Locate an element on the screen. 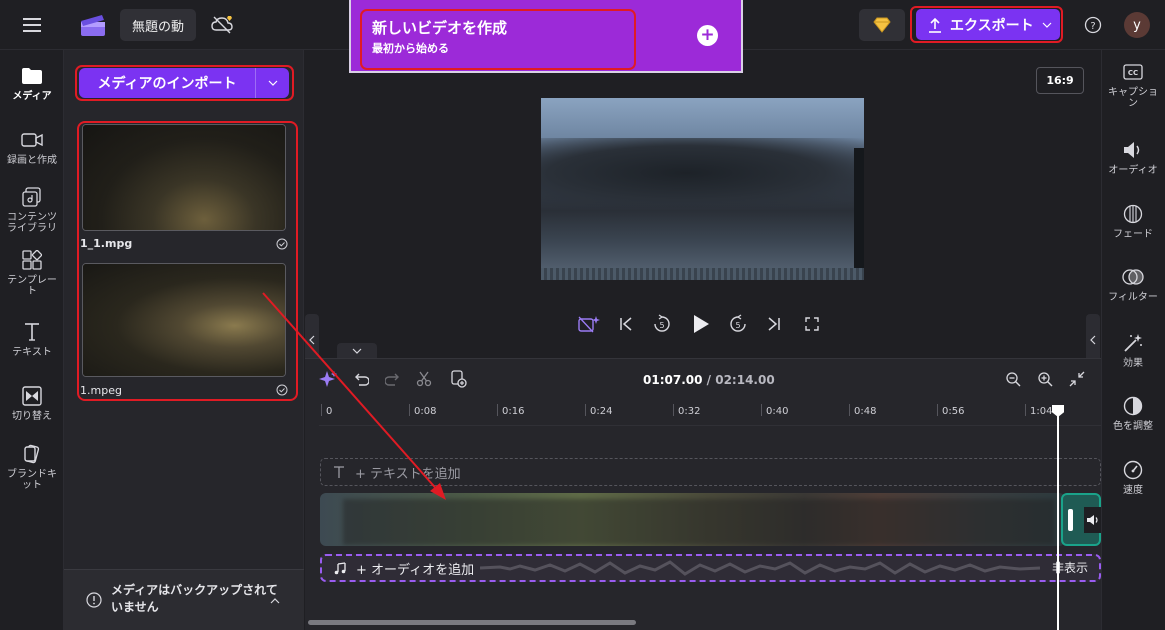 This screenshot has height=630, width=1165. cloud-off-icon is located at coordinates (222, 25).